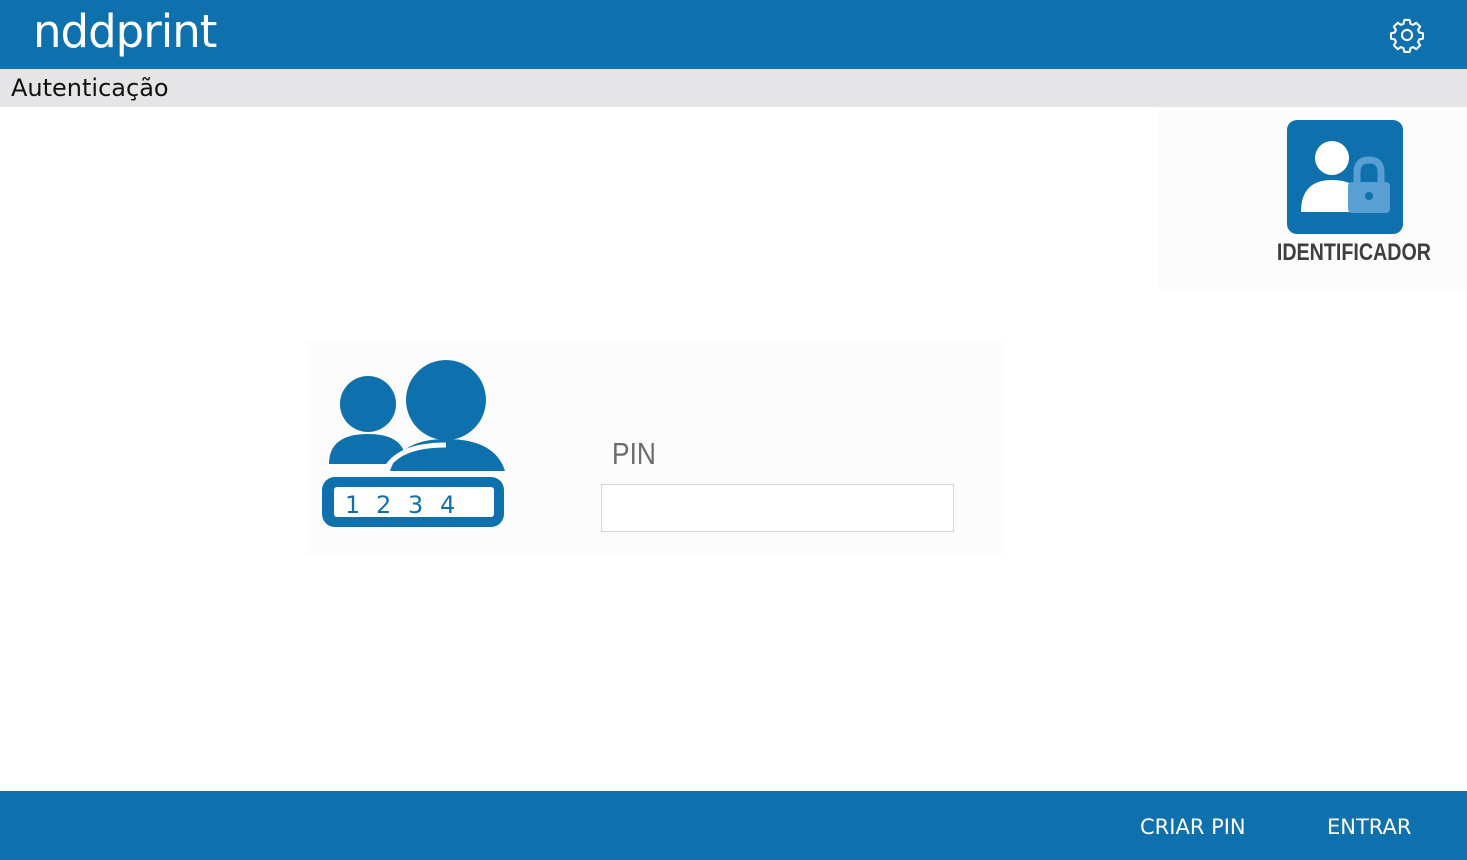 Image resolution: width=1467 pixels, height=860 pixels. I want to click on pin-digit: 1, so click(352, 505).